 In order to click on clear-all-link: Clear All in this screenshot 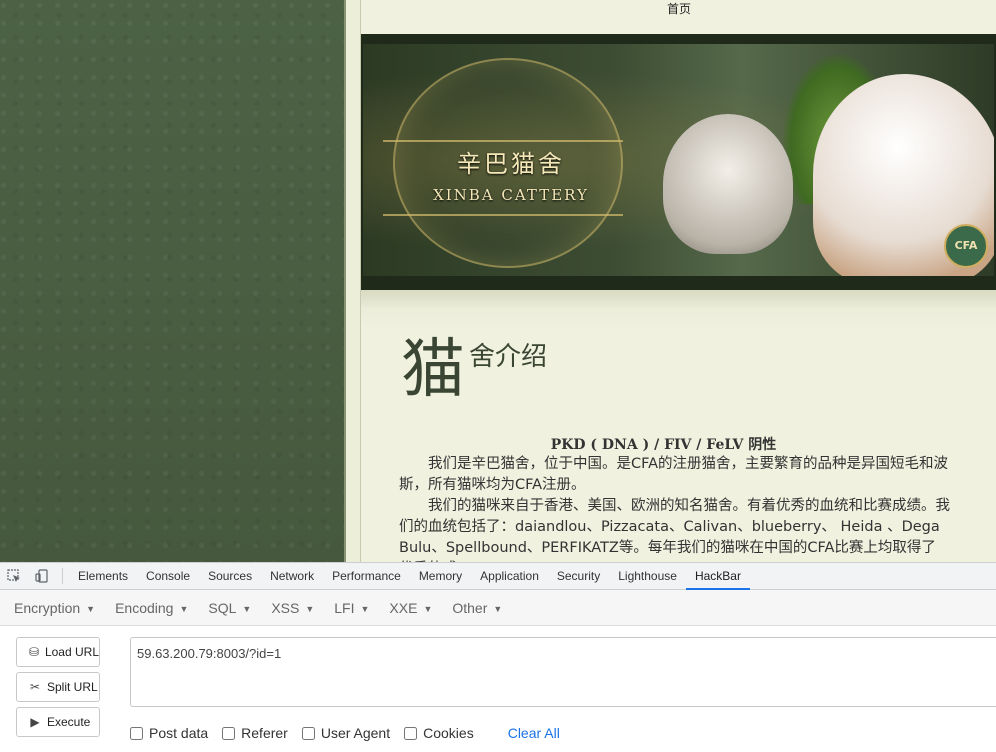, I will do `click(534, 733)`.